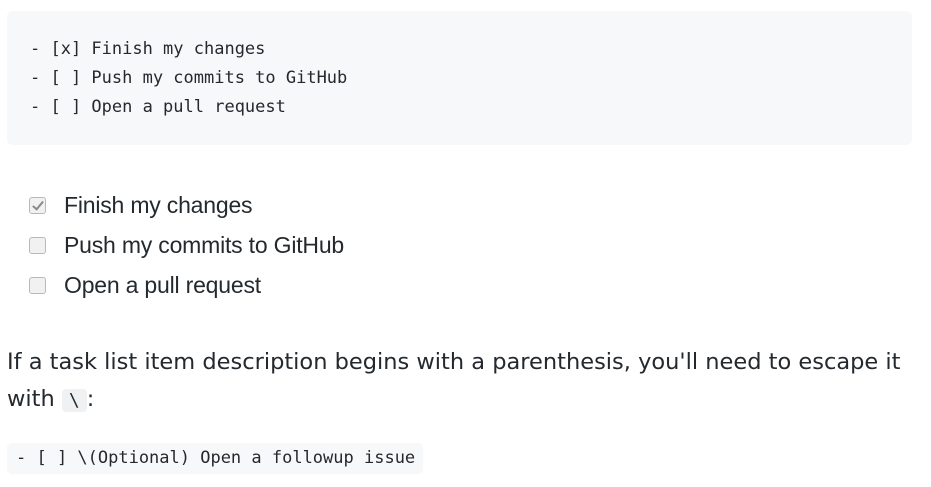  What do you see at coordinates (189, 78) in the screenshot?
I see `code-line: - [ ] Push my commits to GitHub` at bounding box center [189, 78].